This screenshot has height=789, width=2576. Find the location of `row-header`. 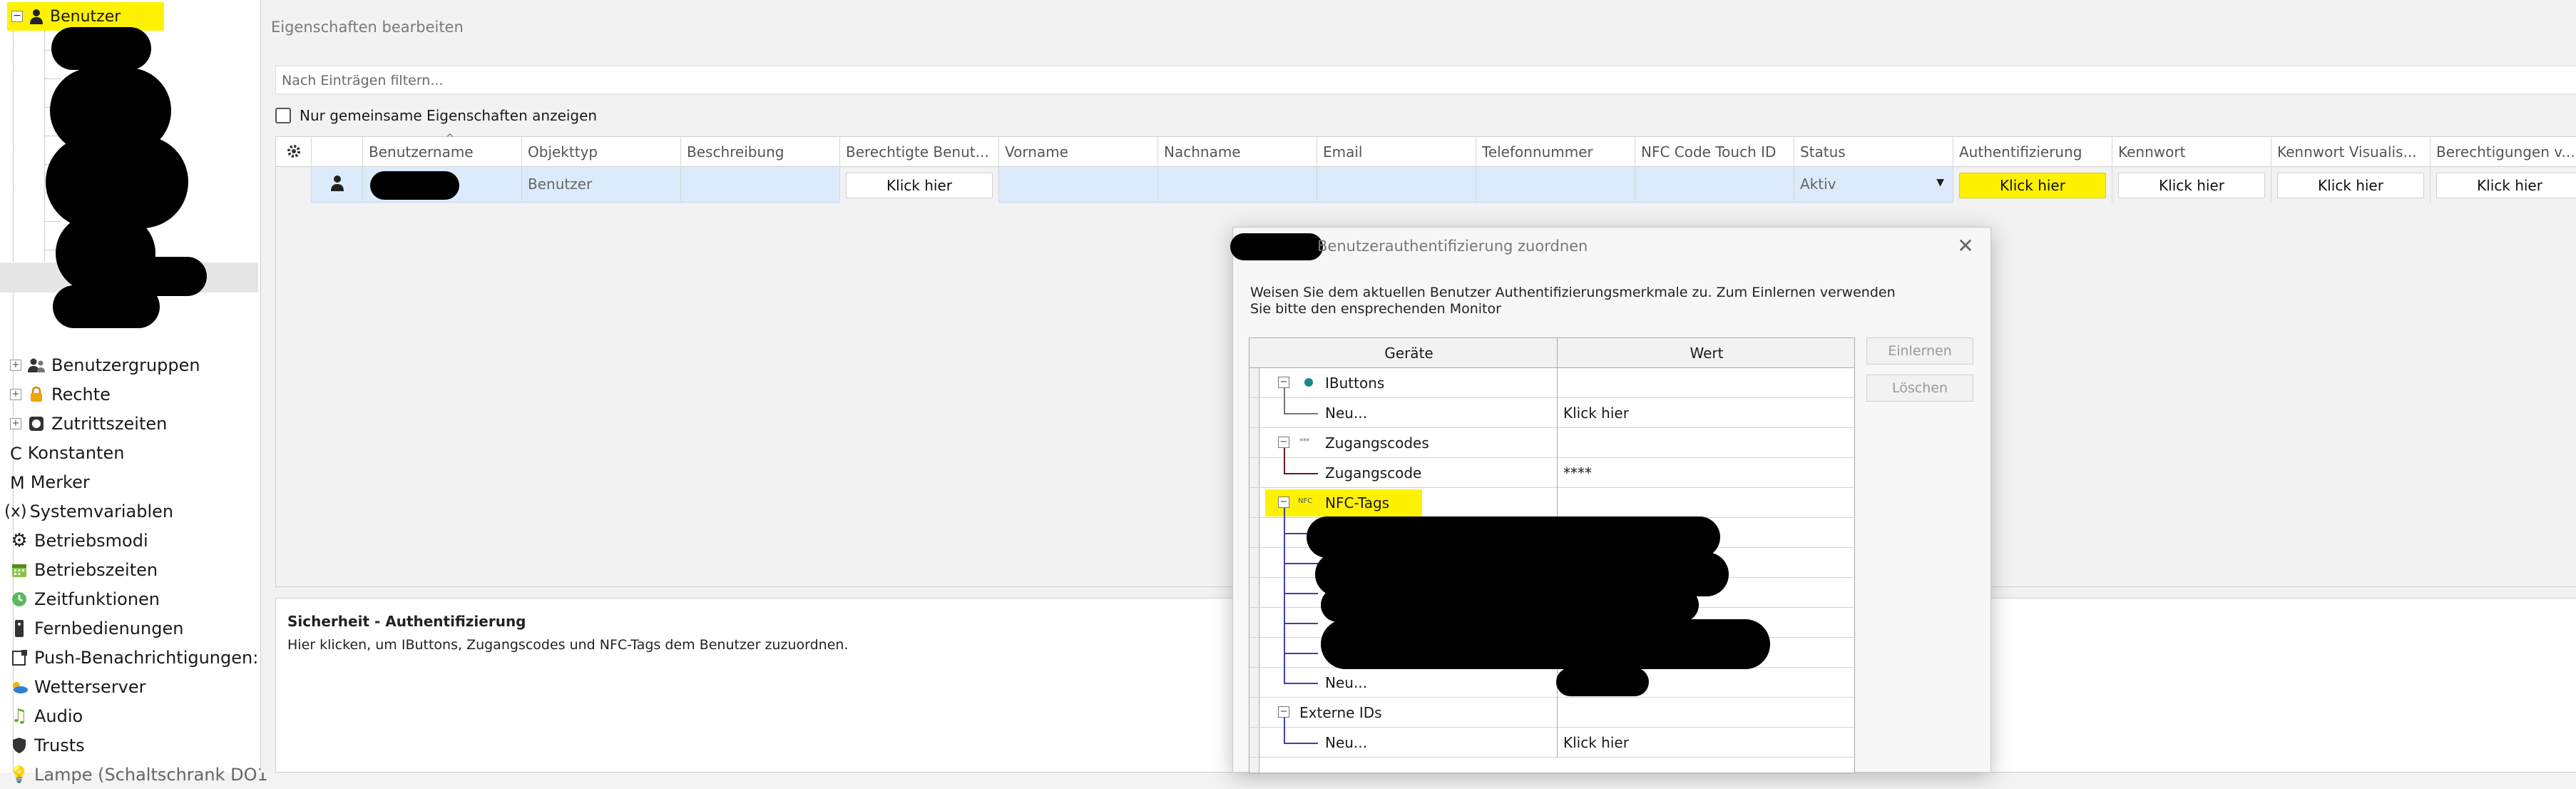

row-header is located at coordinates (294, 185).